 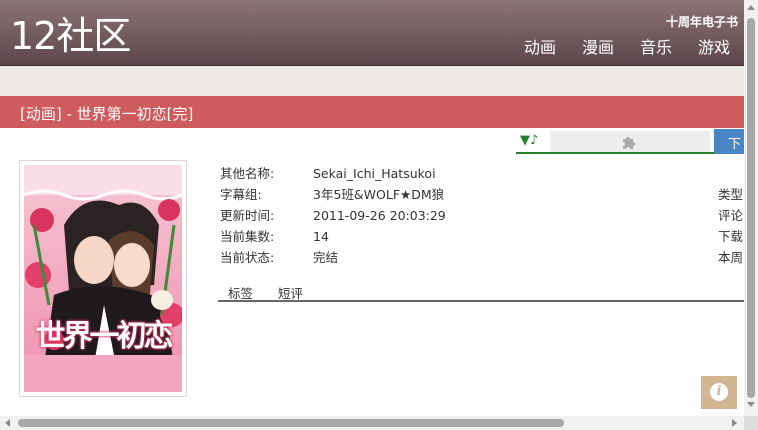 What do you see at coordinates (241, 194) in the screenshot?
I see `detail-label: 字幕组:` at bounding box center [241, 194].